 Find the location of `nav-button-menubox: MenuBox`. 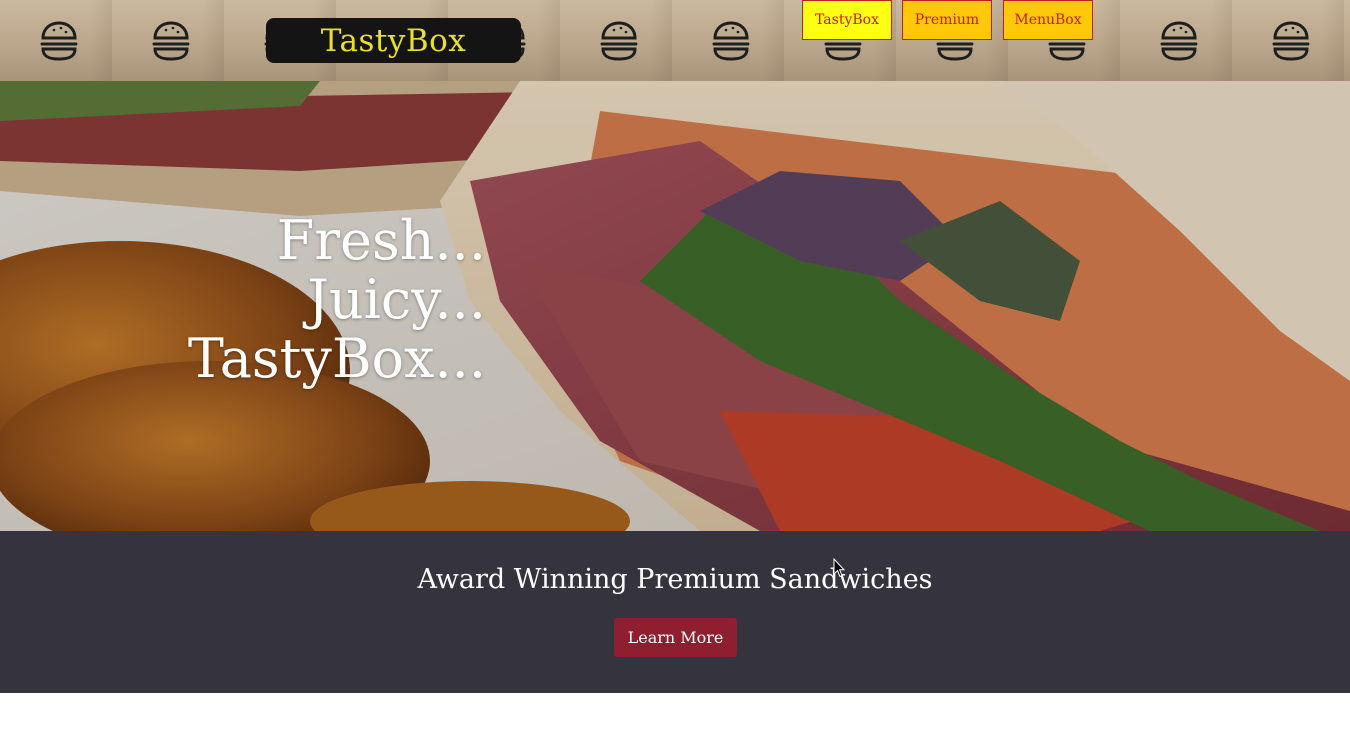

nav-button-menubox: MenuBox is located at coordinates (1048, 20).